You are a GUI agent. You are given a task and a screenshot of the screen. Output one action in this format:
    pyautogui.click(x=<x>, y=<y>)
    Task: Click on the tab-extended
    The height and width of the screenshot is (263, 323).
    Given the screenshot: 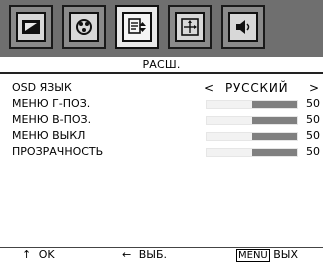 What is the action you would take?
    pyautogui.click(x=137, y=27)
    